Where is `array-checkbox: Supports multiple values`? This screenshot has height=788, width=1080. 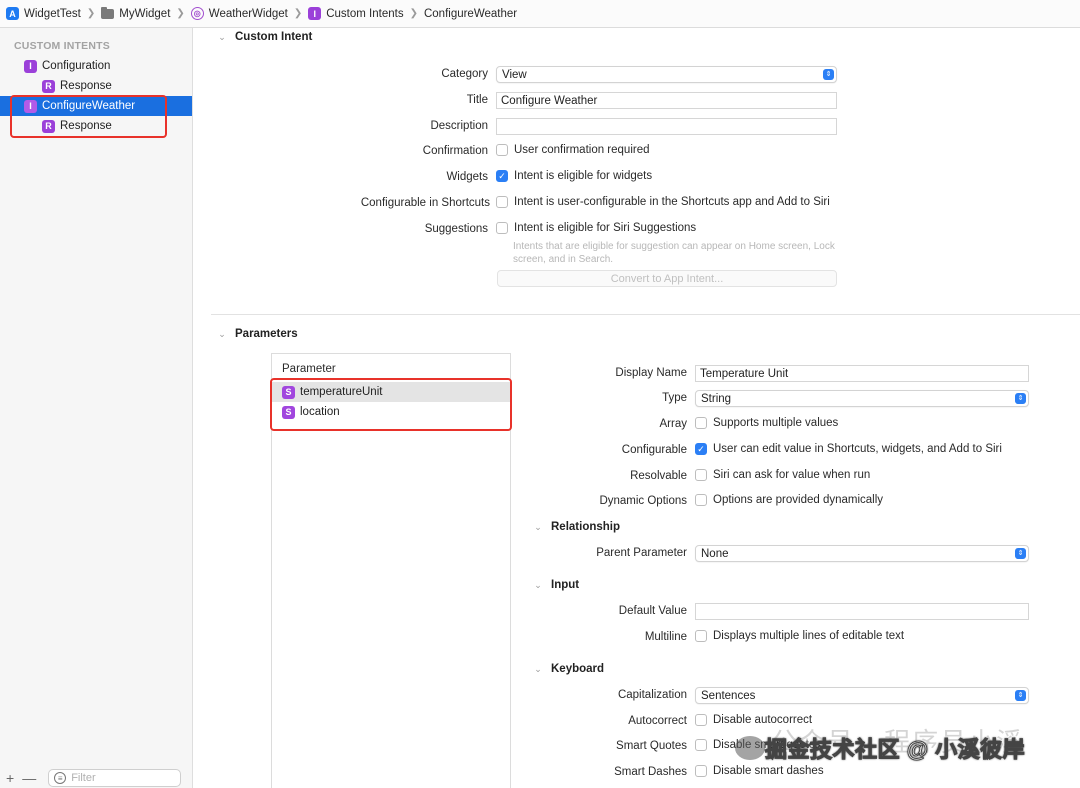 array-checkbox: Supports multiple values is located at coordinates (766, 423).